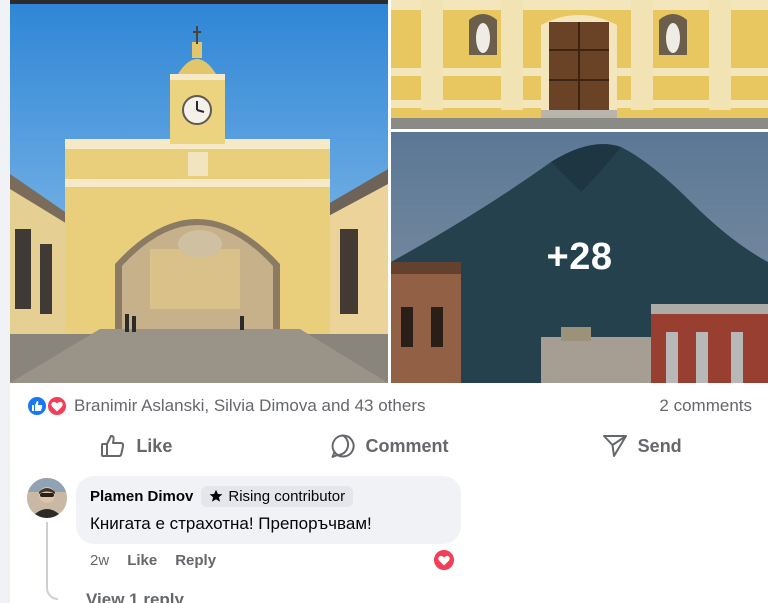  What do you see at coordinates (141, 496) in the screenshot?
I see `comment-author: Plamen Dimov` at bounding box center [141, 496].